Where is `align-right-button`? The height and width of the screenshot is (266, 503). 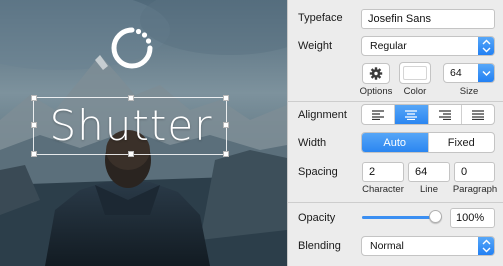 align-right-button is located at coordinates (445, 114).